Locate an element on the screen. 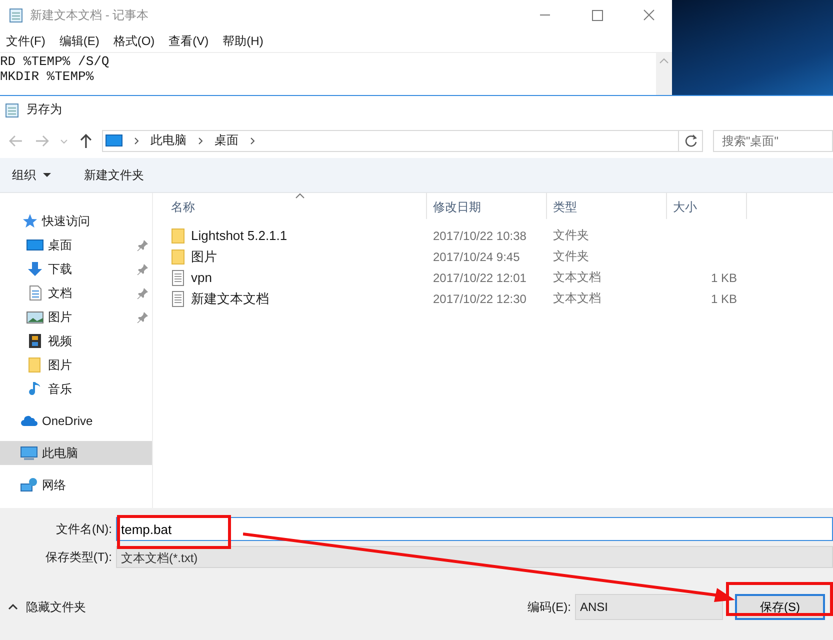  cloud-icon is located at coordinates (29, 421).